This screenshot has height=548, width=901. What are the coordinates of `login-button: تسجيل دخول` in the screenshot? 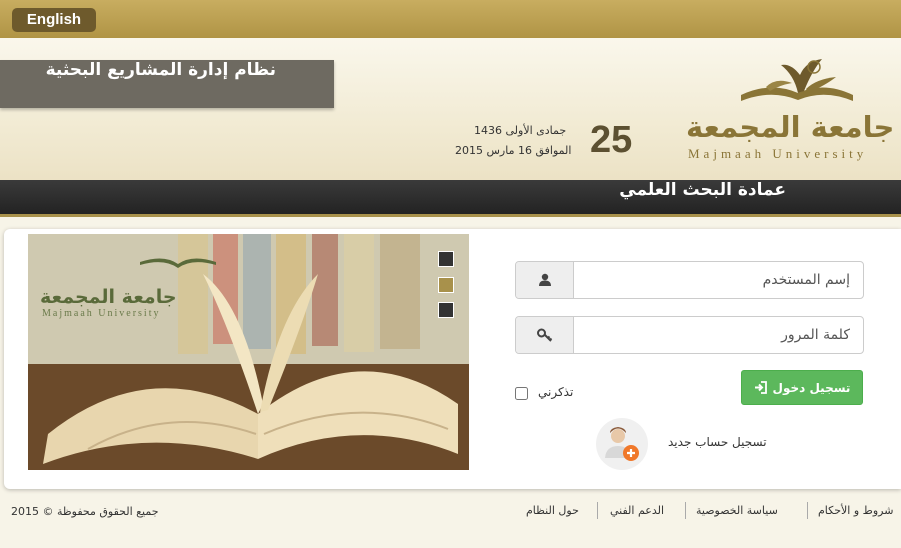 It's located at (802, 387).